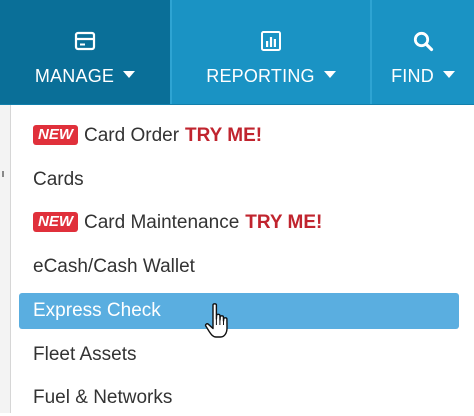 The image size is (474, 416). Describe the element at coordinates (97, 310) in the screenshot. I see `menu-item-label: Express Check` at that location.